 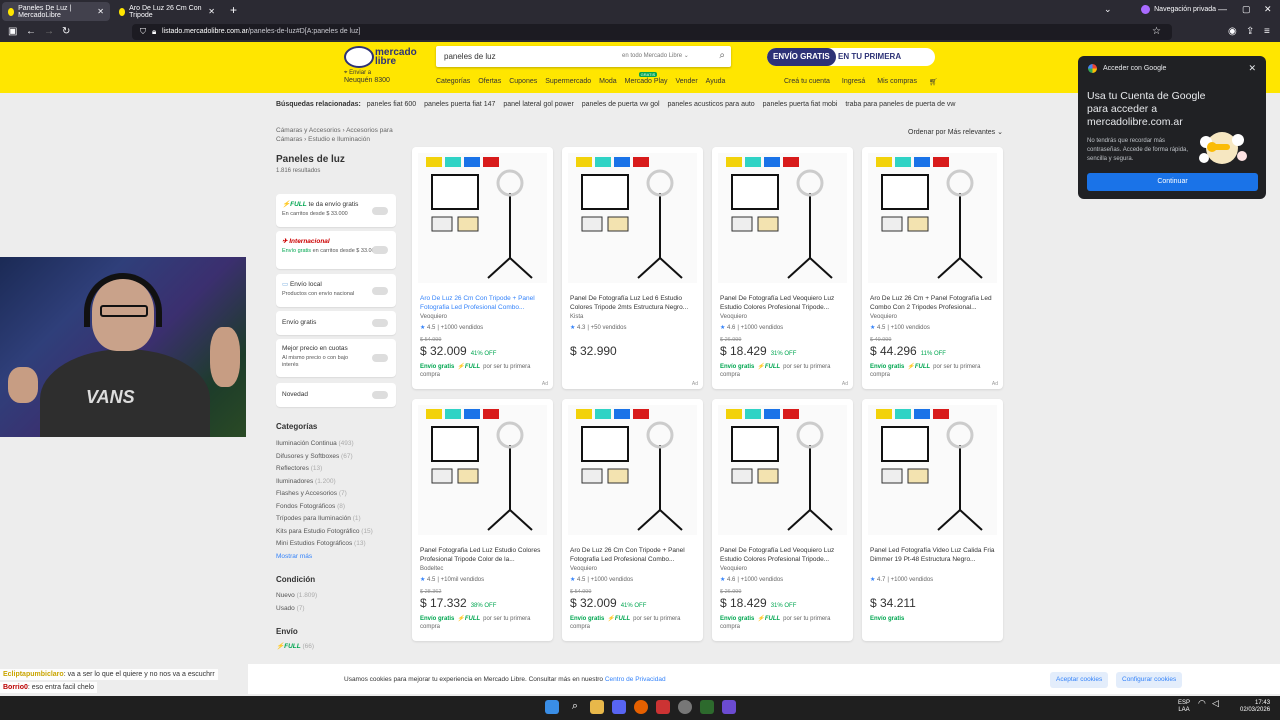 I want to click on promo-banner: ENVÍO GRATIS EN TU PRIMERA COMPRA, so click(x=851, y=57).